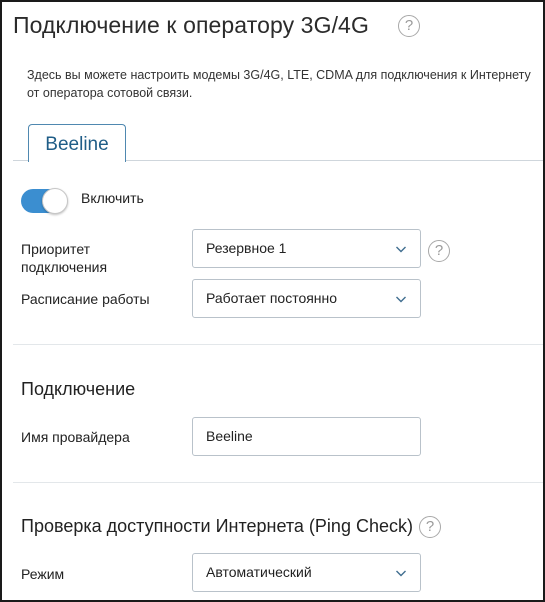  What do you see at coordinates (272, 298) in the screenshot?
I see `schedule-value: Работает постоянно` at bounding box center [272, 298].